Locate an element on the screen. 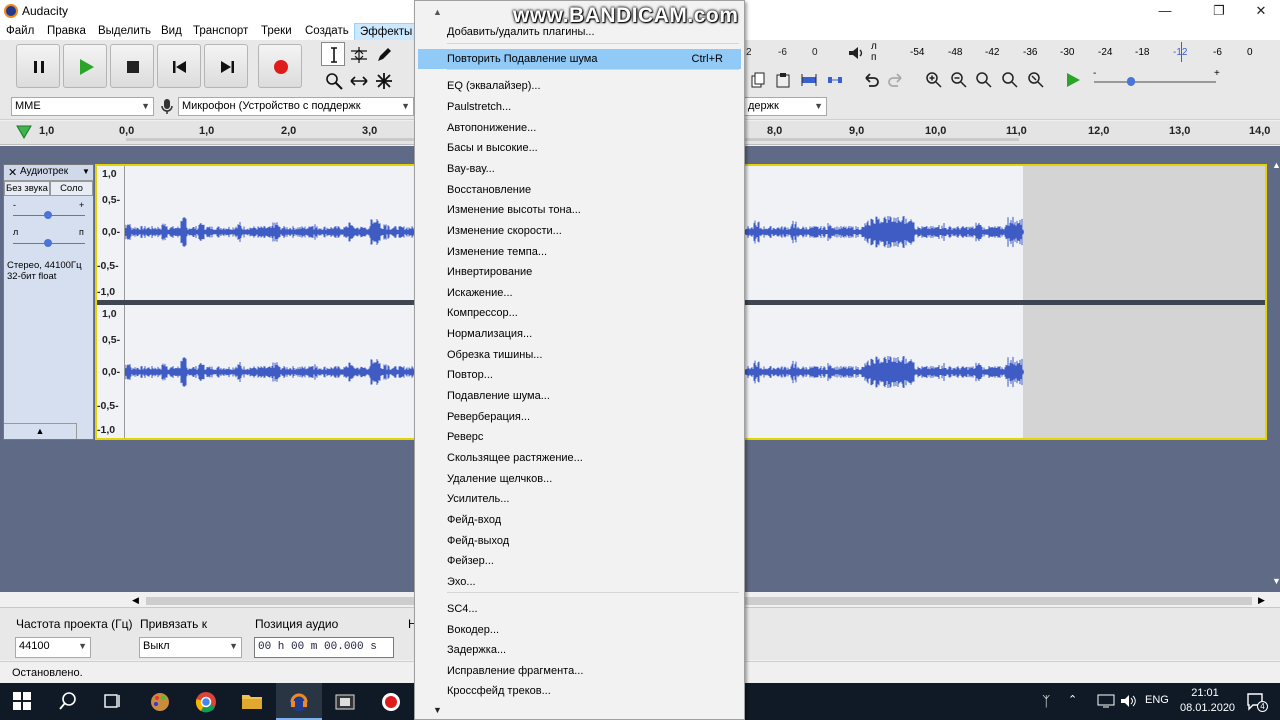 This screenshot has width=1280, height=720. audacity-taskbar-button is located at coordinates (299, 701).